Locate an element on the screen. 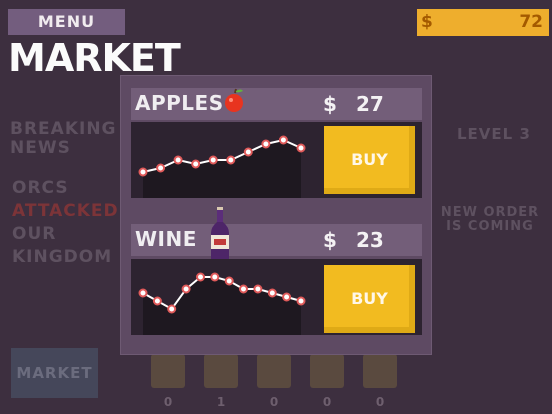  wine-header: WINE $ 23 is located at coordinates (276, 240).